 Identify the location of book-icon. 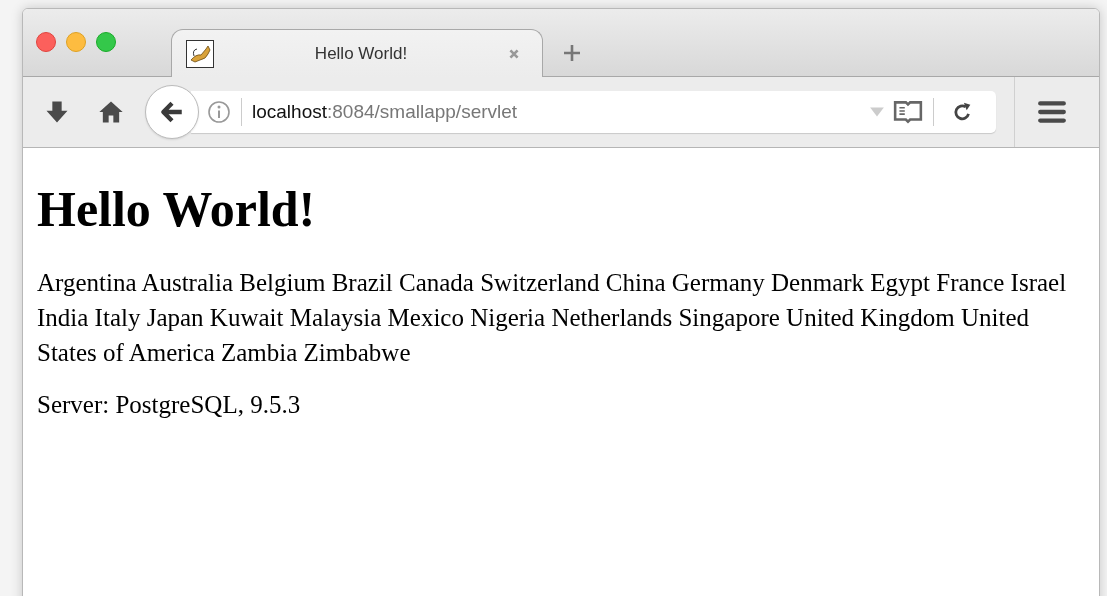
(908, 112).